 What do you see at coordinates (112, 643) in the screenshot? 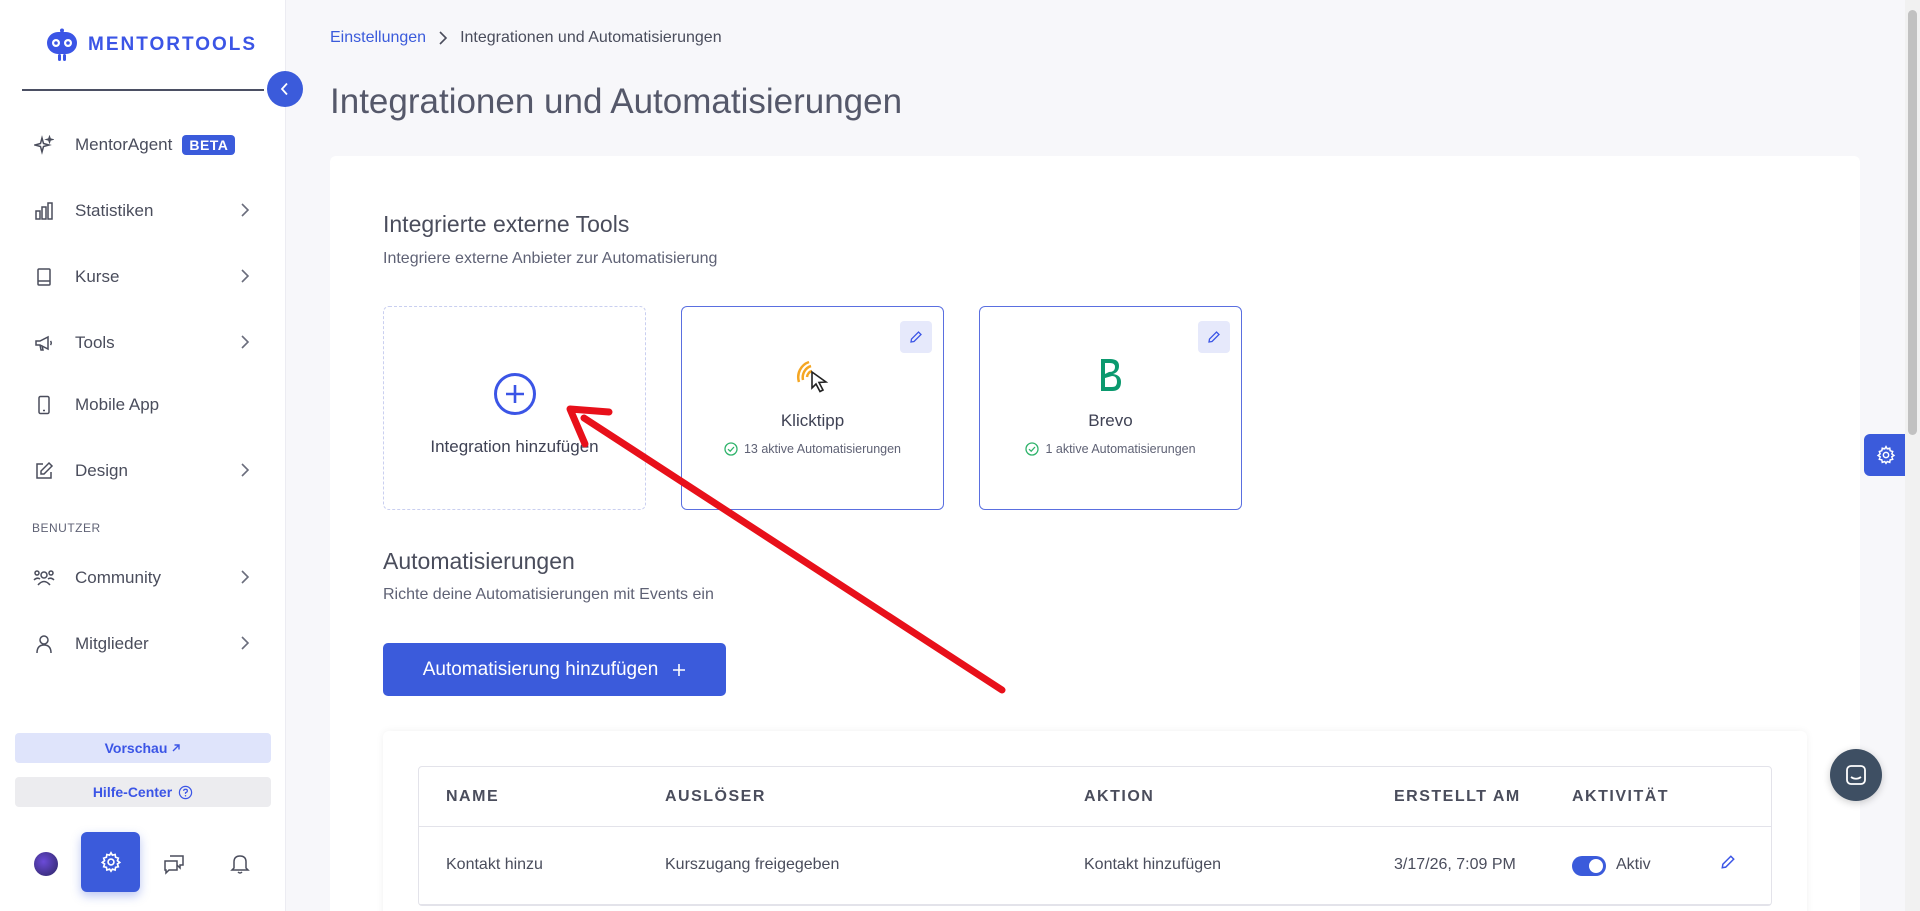
I see `sidebar-item-label: Mitglieder` at bounding box center [112, 643].